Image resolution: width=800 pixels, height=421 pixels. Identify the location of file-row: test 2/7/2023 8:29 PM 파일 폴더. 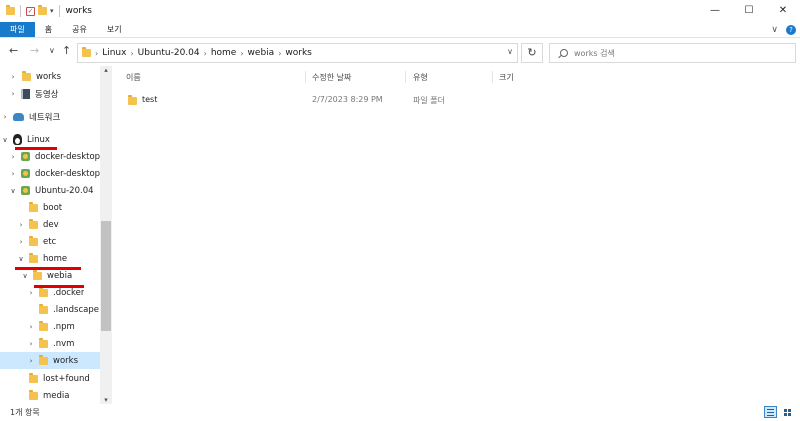
(456, 100).